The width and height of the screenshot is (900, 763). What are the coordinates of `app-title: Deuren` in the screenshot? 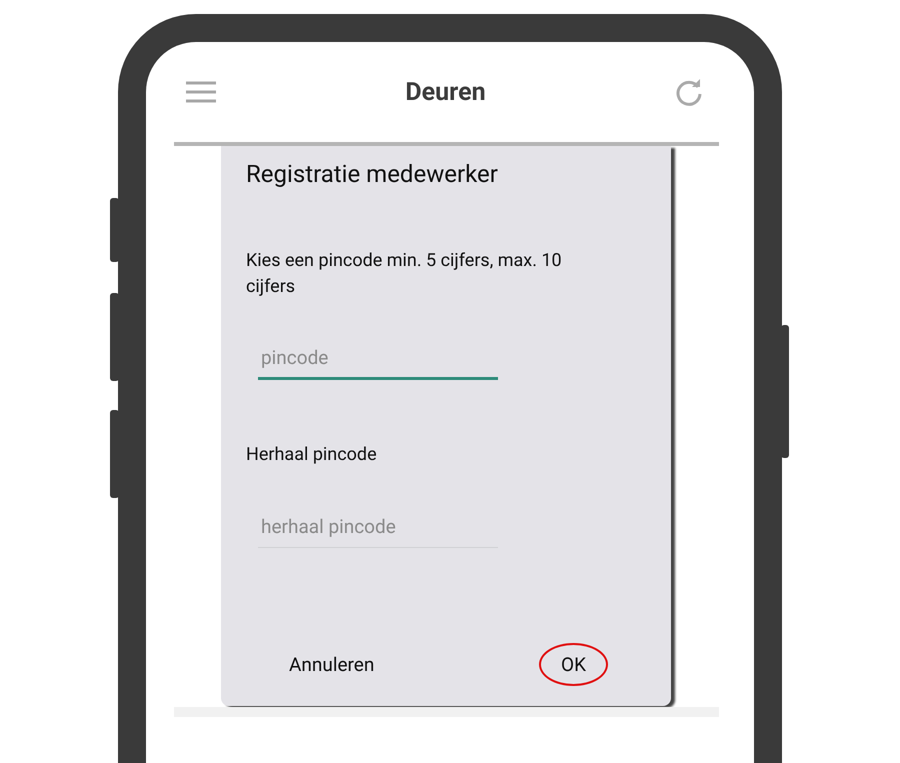 It's located at (445, 92).